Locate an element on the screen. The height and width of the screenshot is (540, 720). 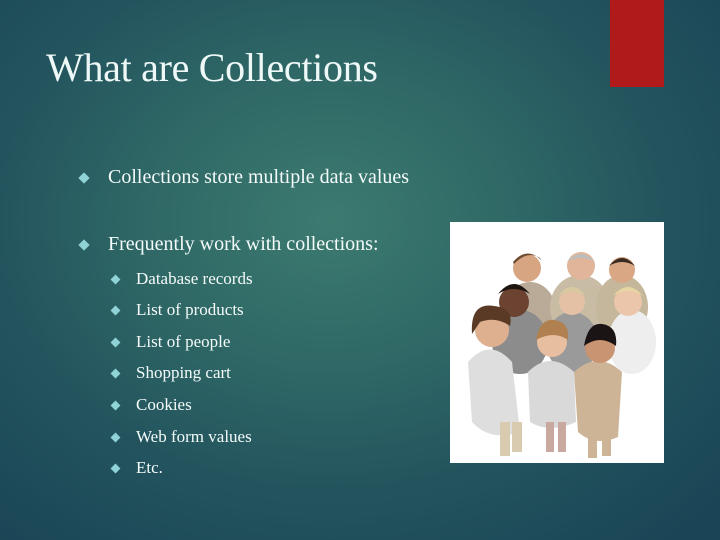
sub-bullet-text: Database records is located at coordinates (194, 278).